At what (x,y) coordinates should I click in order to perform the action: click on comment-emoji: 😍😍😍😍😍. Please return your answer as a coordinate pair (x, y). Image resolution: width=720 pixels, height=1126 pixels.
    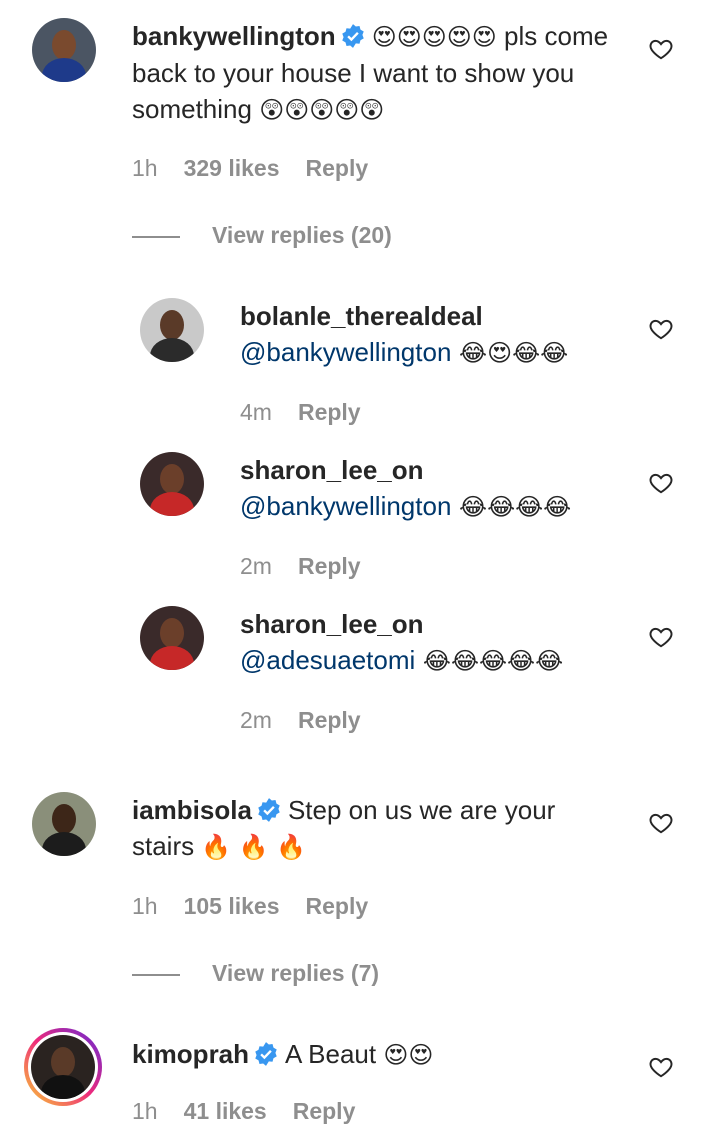
    Looking at the image, I should click on (434, 37).